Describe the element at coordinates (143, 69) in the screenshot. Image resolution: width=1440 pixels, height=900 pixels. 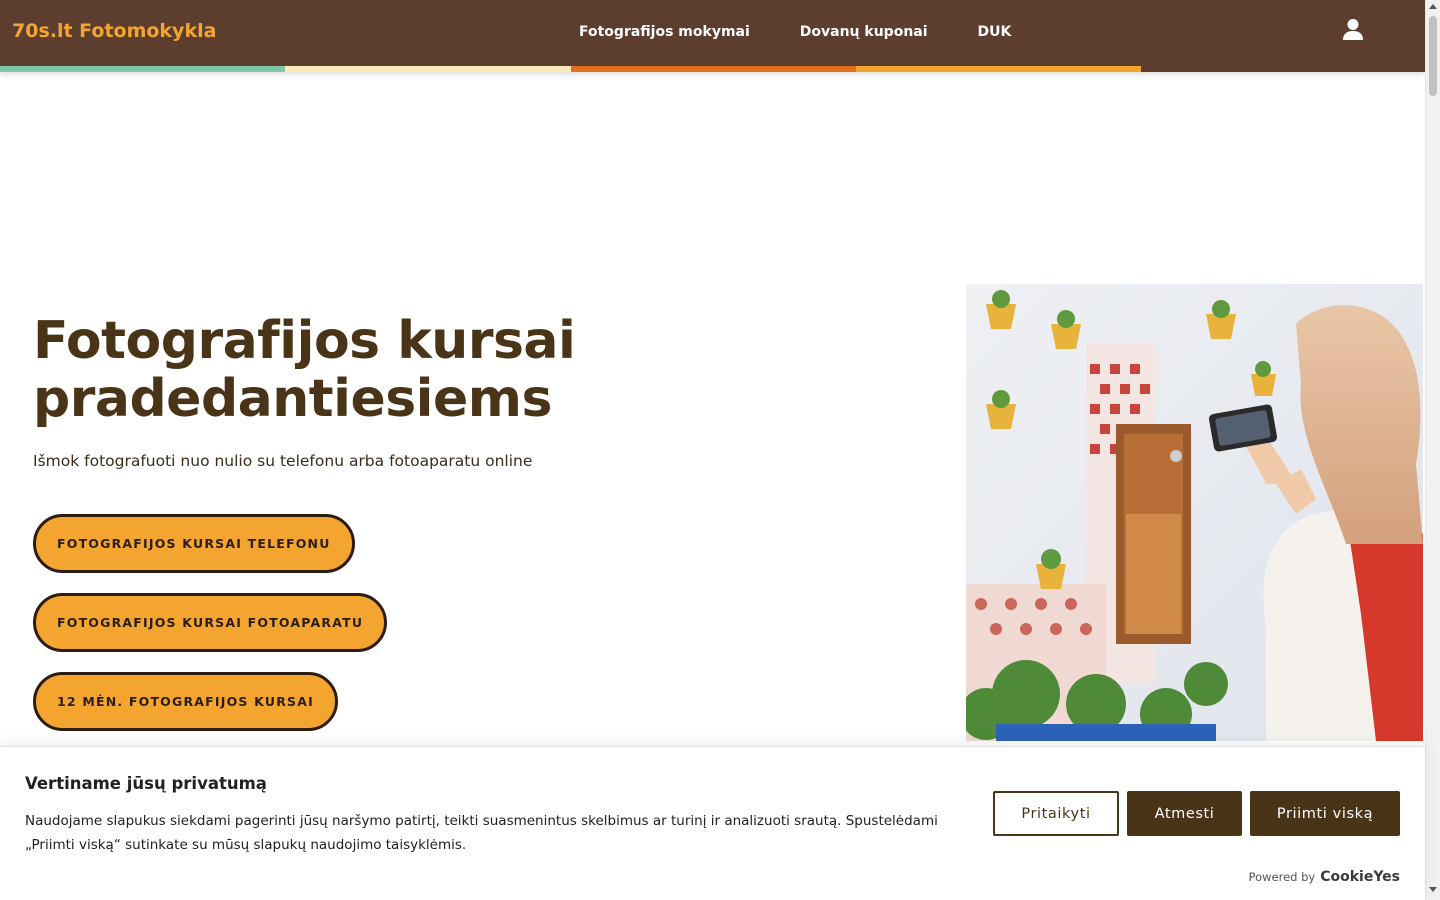
I see `stripe-green` at that location.